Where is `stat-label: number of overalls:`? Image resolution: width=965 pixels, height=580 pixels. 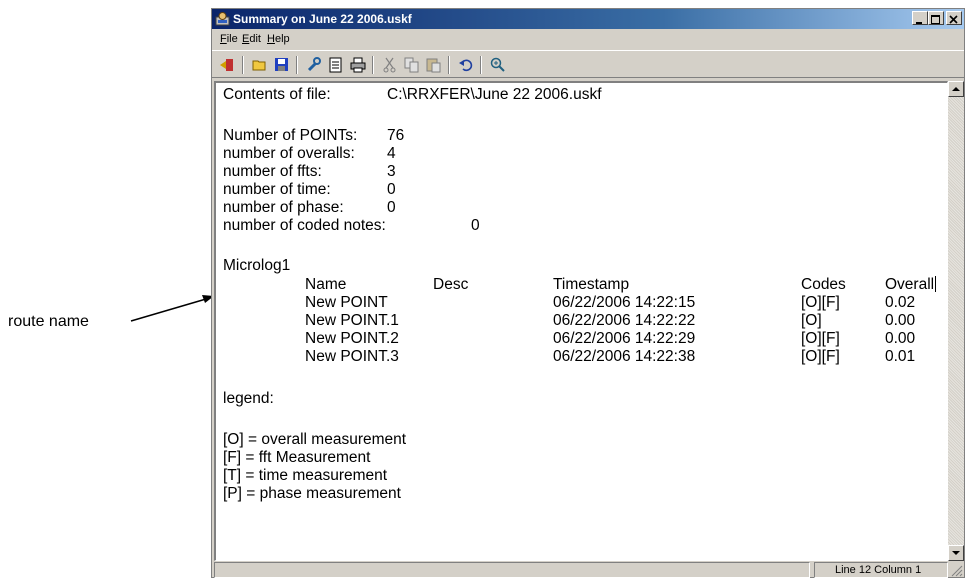 stat-label: number of overalls: is located at coordinates (289, 153).